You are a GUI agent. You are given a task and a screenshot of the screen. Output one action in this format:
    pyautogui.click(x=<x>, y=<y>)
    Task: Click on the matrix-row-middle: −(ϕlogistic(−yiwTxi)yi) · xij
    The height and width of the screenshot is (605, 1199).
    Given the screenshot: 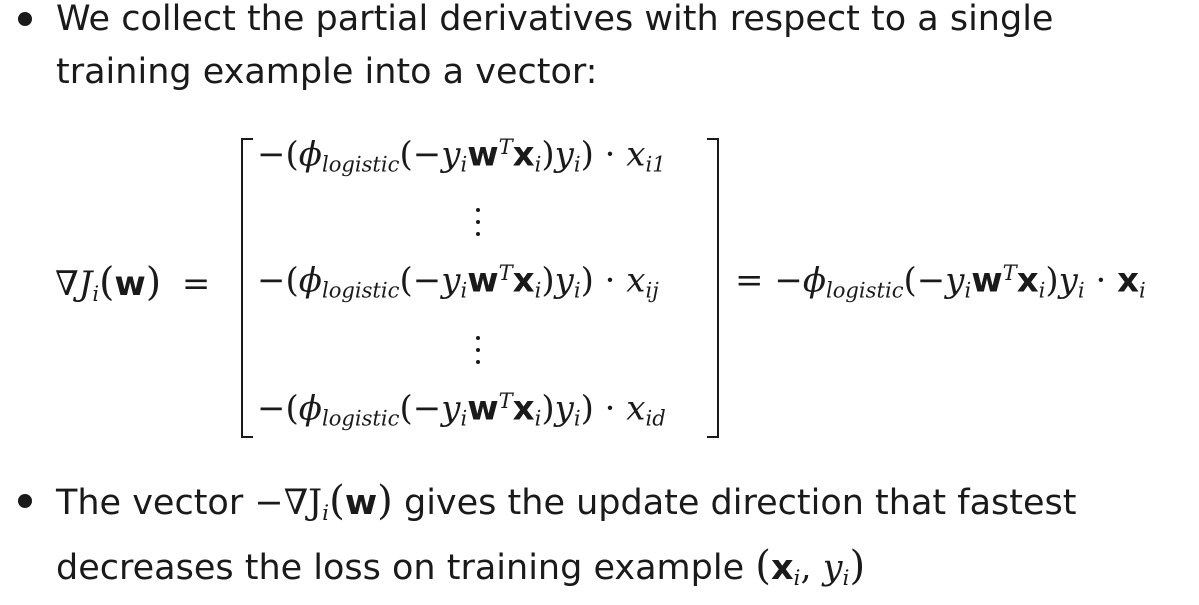 What is the action you would take?
    pyautogui.click(x=458, y=281)
    